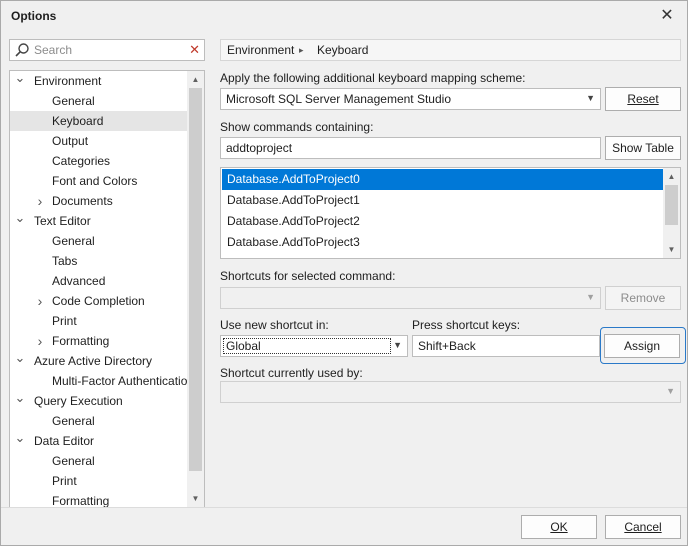 Image resolution: width=688 pixels, height=546 pixels. I want to click on window-title: Options, so click(34, 16).